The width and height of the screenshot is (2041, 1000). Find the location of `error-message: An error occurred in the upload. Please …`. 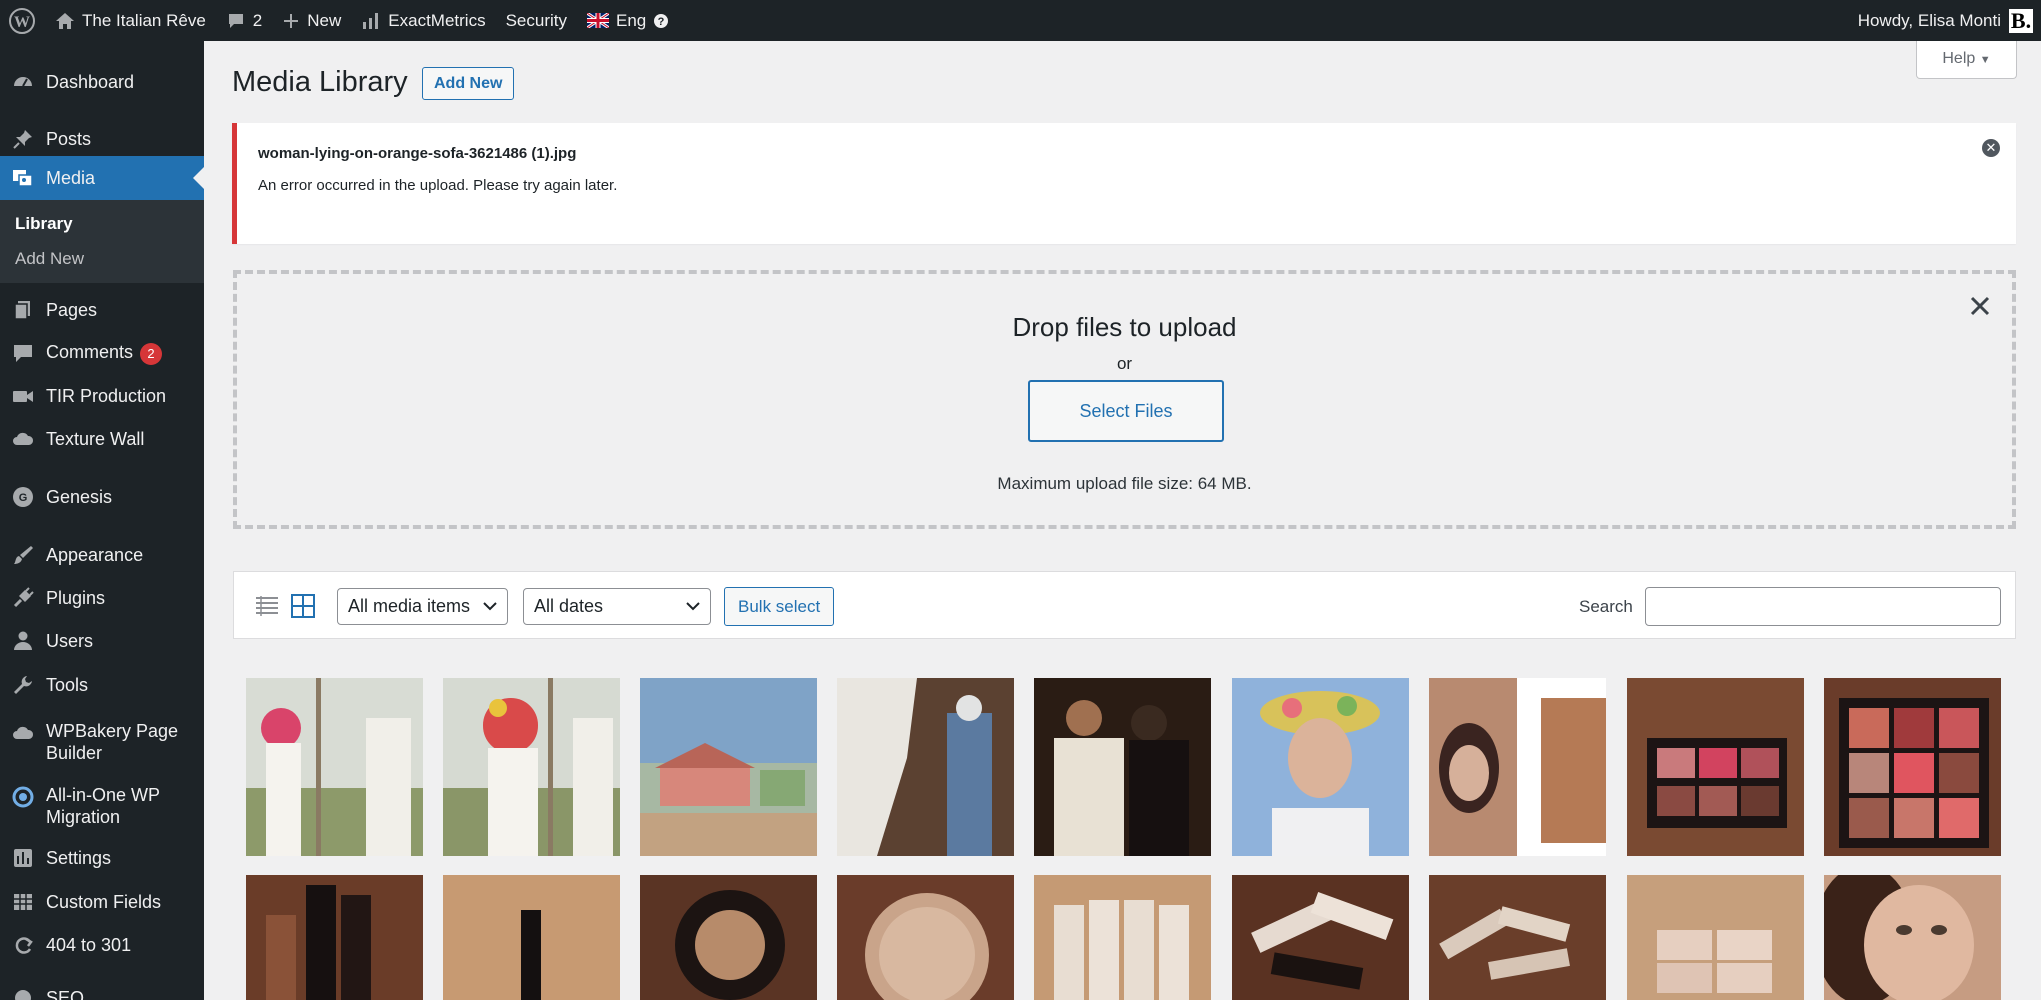

error-message: An error occurred in the upload. Please … is located at coordinates (438, 185).